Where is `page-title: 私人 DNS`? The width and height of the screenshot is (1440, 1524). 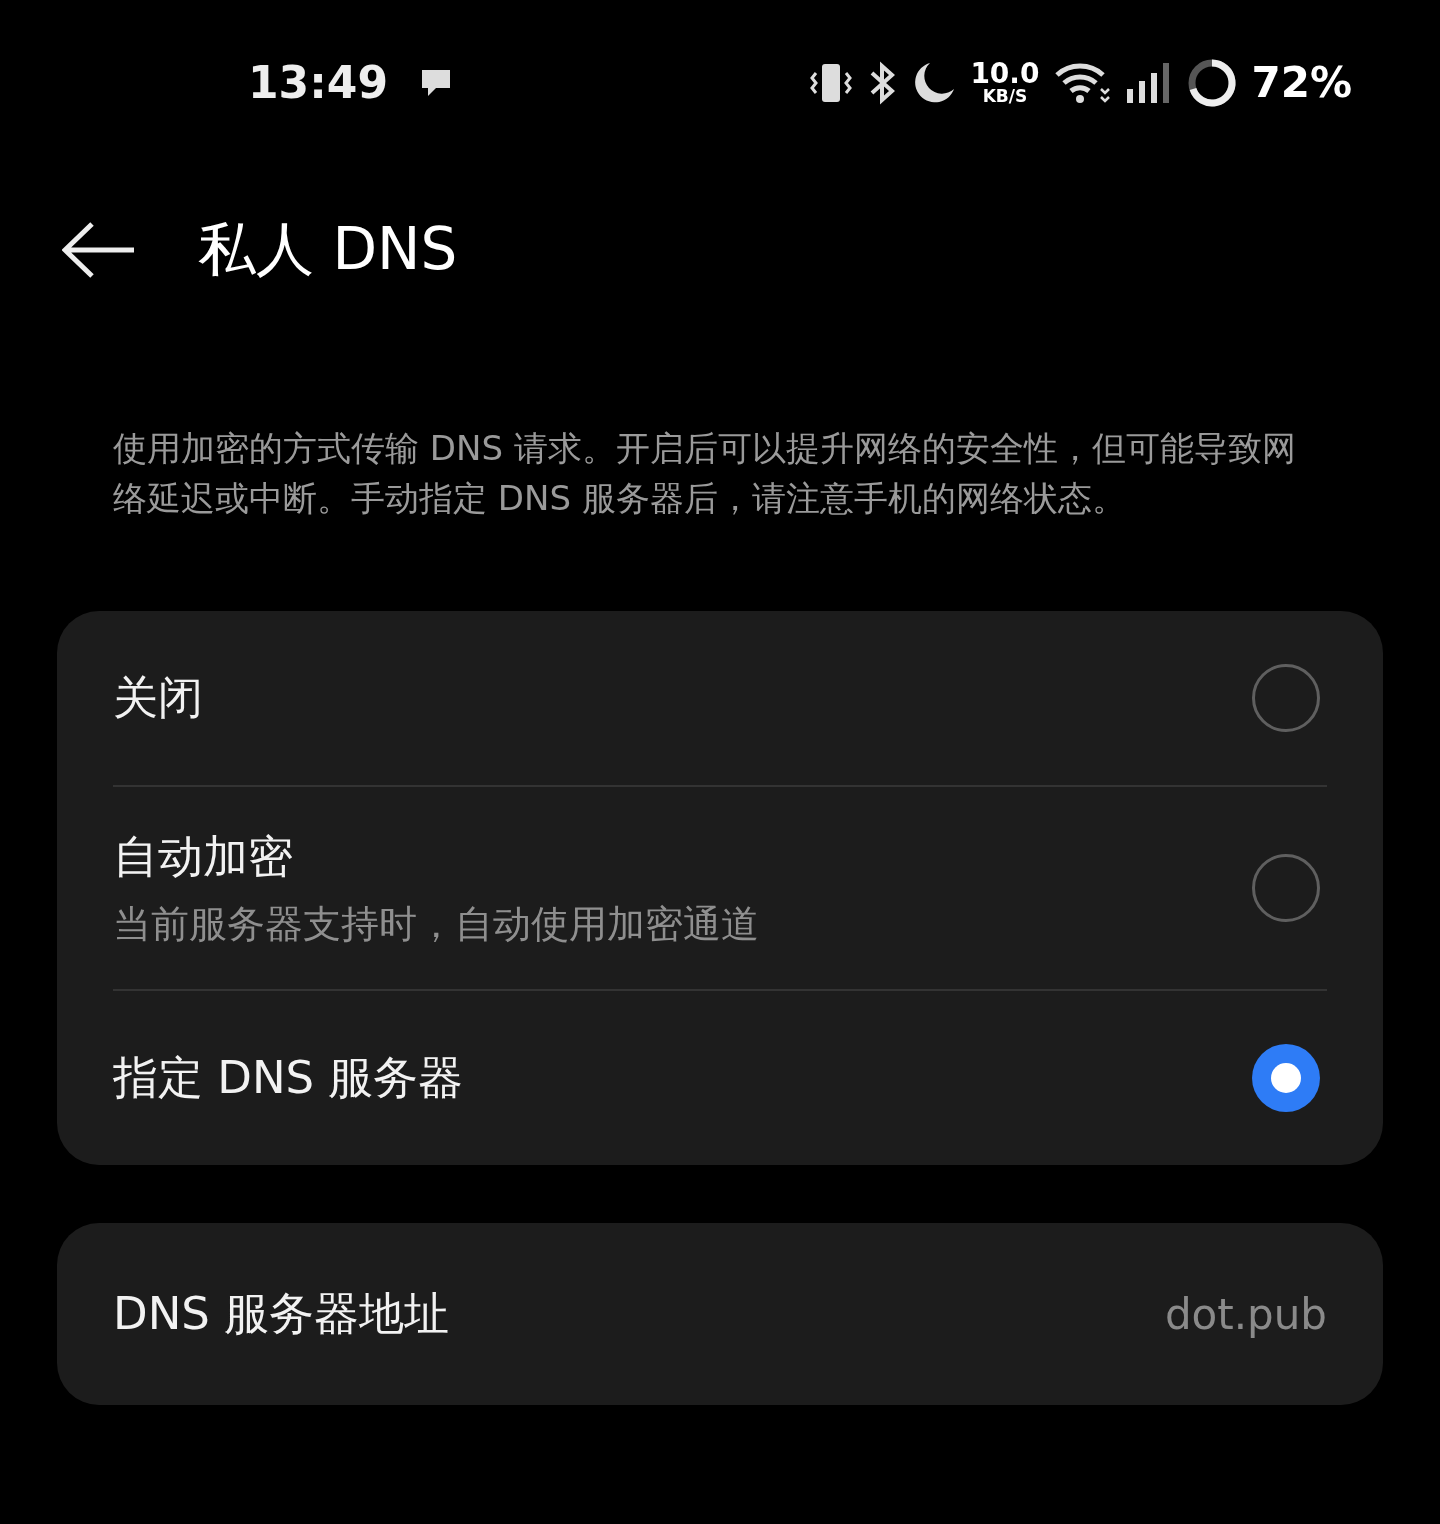 page-title: 私人 DNS is located at coordinates (328, 249).